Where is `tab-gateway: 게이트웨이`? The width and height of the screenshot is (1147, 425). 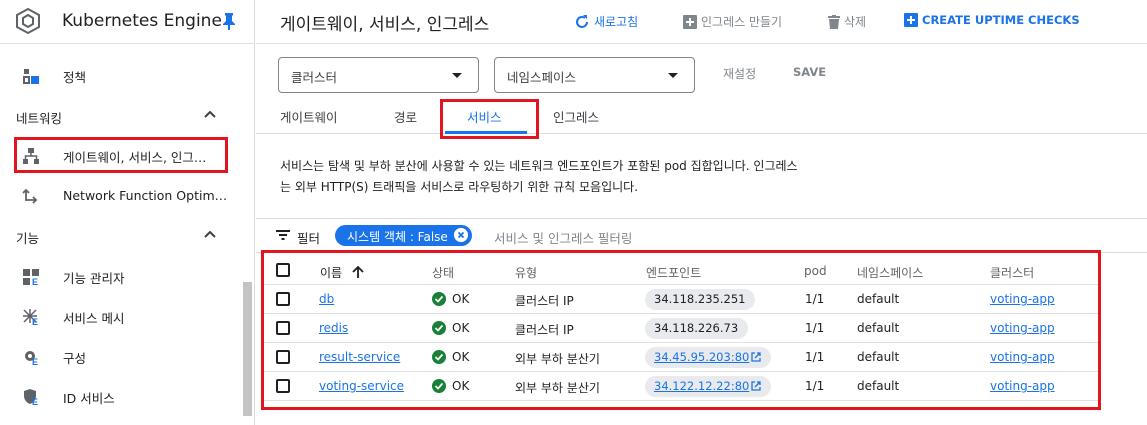
tab-gateway: 게이트웨이 is located at coordinates (309, 116).